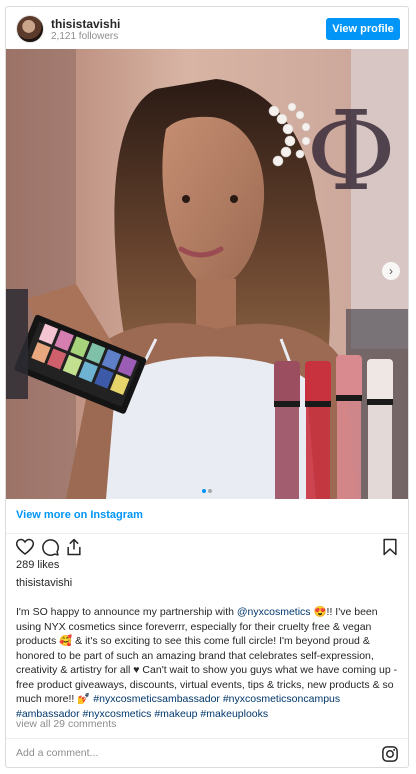 The image size is (416, 774). Describe the element at coordinates (318, 430) in the screenshot. I see `lip-gloss-red-leopard` at that location.